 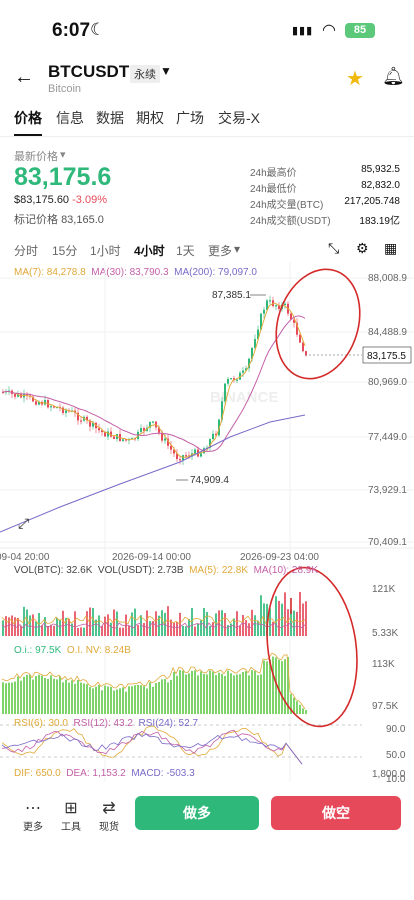 What do you see at coordinates (23, 523) in the screenshot?
I see `fullscreen-icon: ⤢` at bounding box center [23, 523].